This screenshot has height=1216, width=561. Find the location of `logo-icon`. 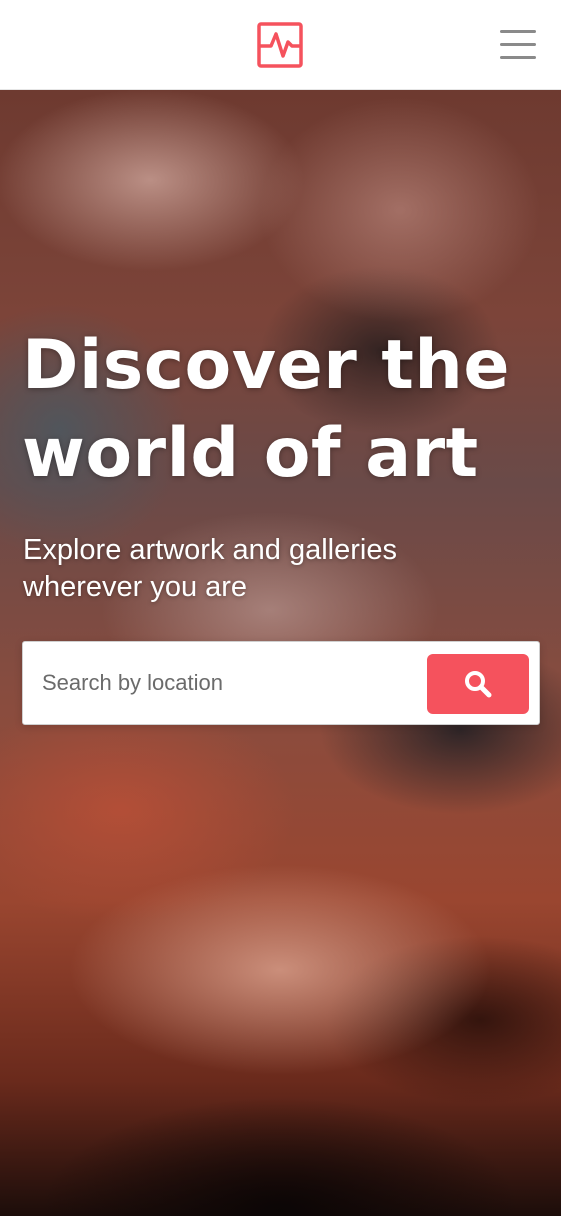

logo-icon is located at coordinates (280, 45).